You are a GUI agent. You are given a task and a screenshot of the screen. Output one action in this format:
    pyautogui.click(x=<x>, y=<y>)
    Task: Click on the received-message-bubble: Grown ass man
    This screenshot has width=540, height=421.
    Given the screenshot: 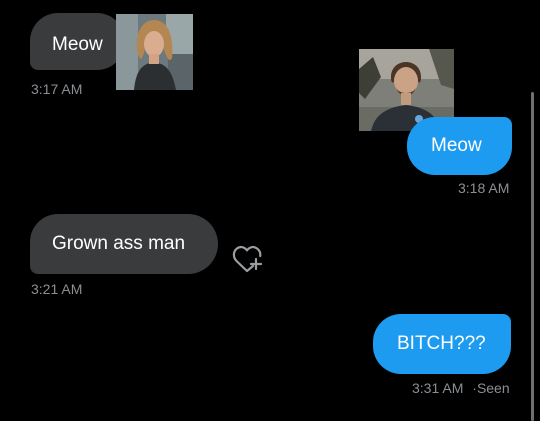 What is the action you would take?
    pyautogui.click(x=124, y=244)
    